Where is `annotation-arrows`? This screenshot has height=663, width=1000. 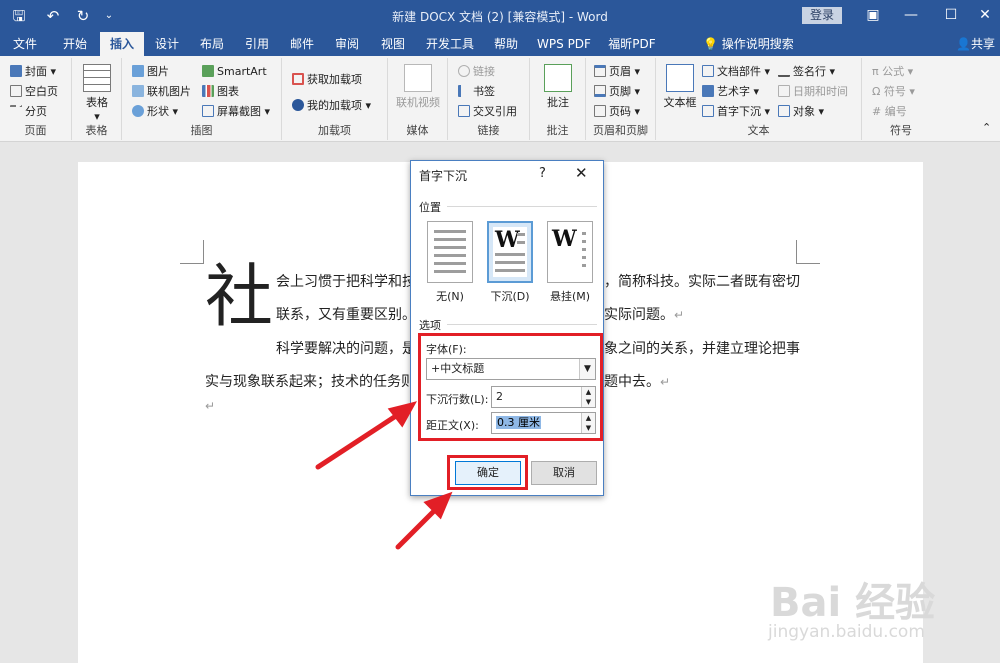 annotation-arrows is located at coordinates (384, 475).